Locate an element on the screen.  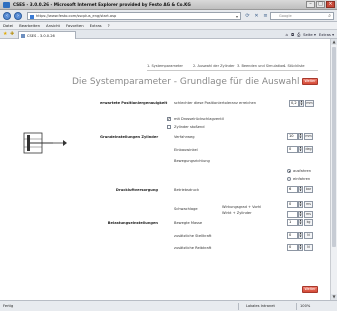
verfahrweg-input: 10 is located at coordinates (292, 136).